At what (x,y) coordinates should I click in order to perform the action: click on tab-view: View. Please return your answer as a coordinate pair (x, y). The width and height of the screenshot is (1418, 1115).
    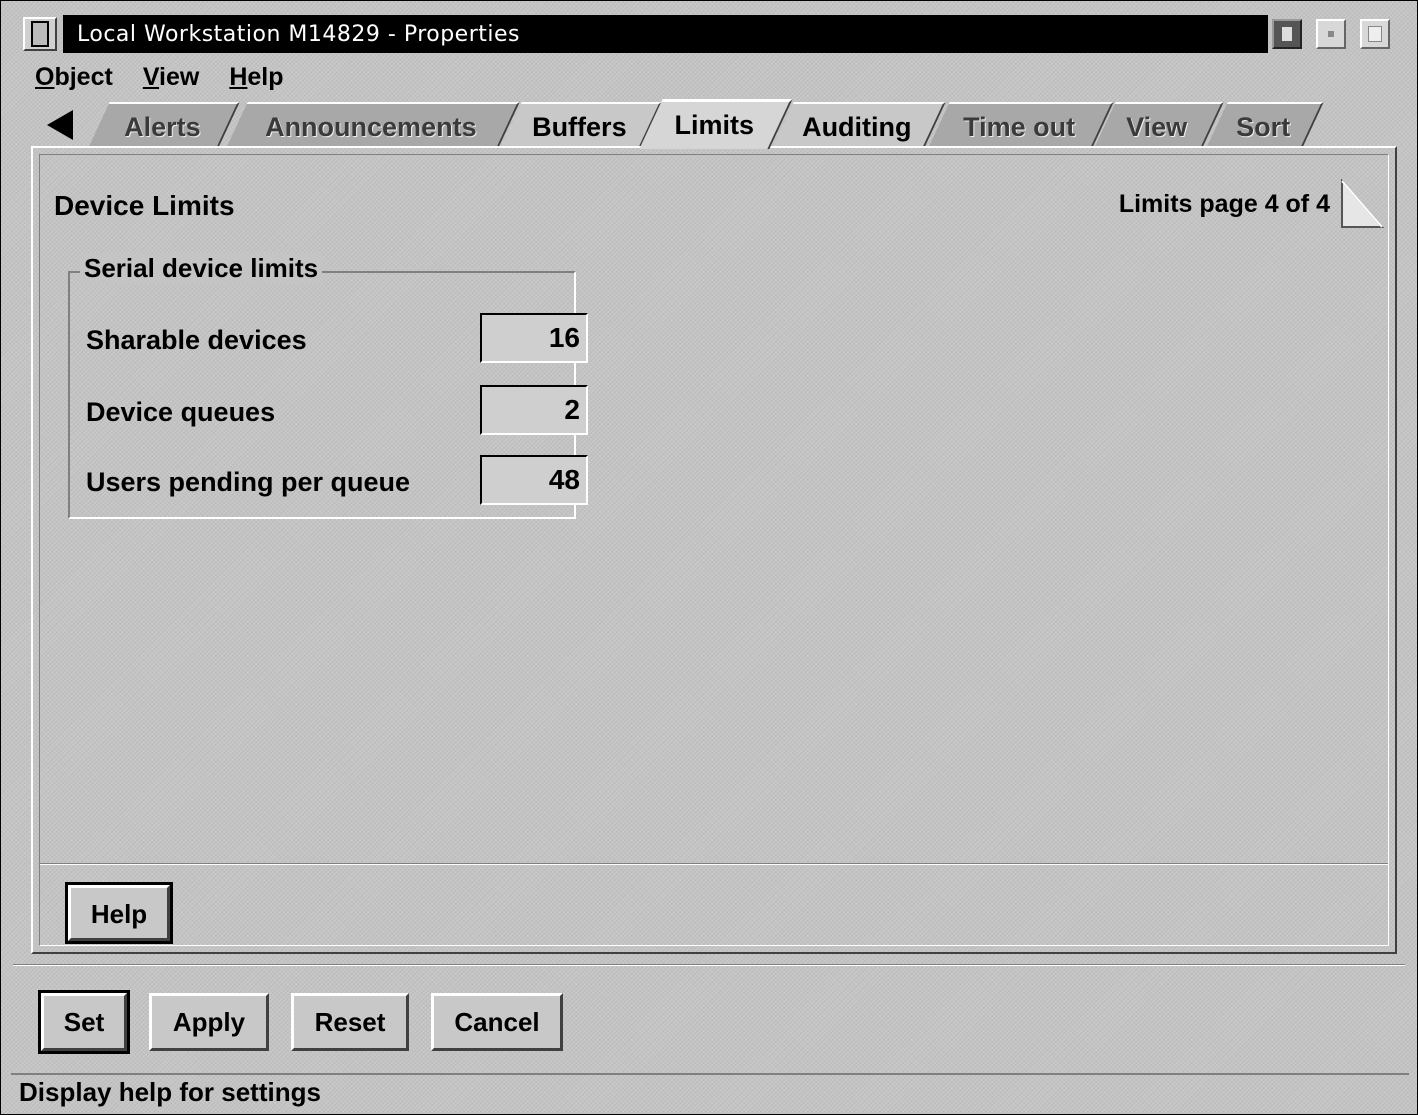
    Looking at the image, I should click on (1159, 125).